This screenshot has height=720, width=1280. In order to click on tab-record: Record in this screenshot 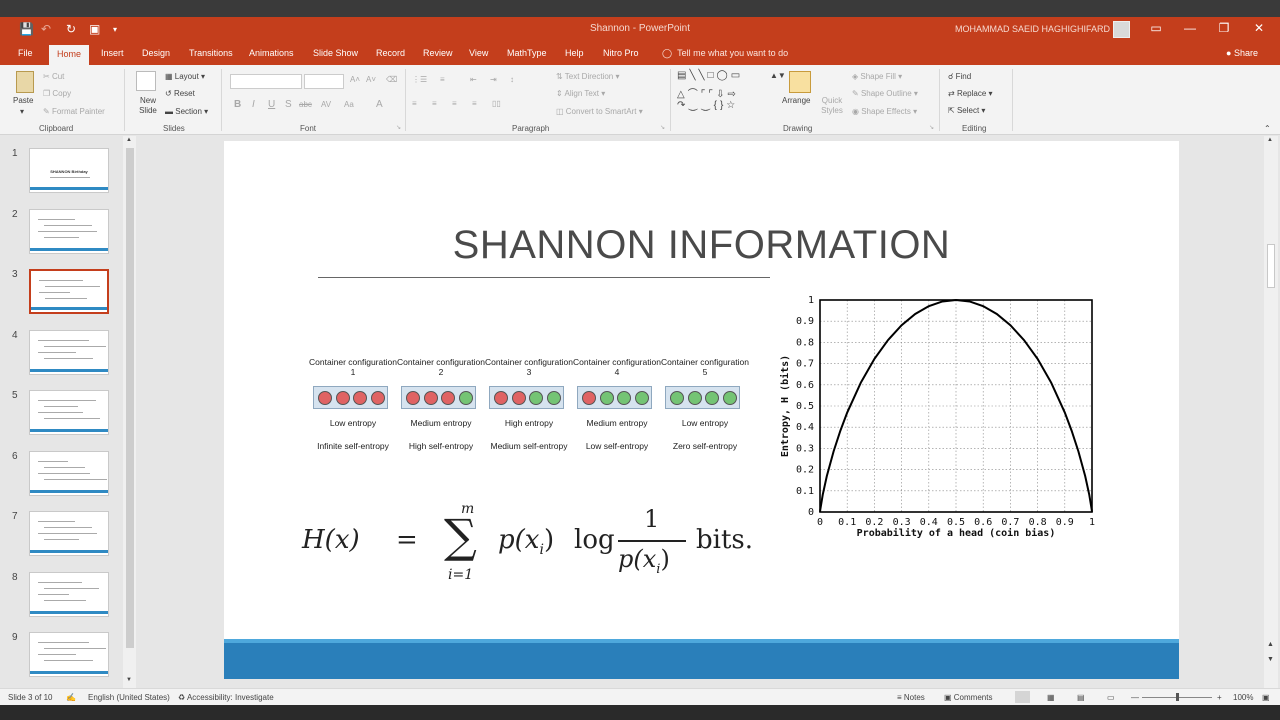, I will do `click(390, 53)`.